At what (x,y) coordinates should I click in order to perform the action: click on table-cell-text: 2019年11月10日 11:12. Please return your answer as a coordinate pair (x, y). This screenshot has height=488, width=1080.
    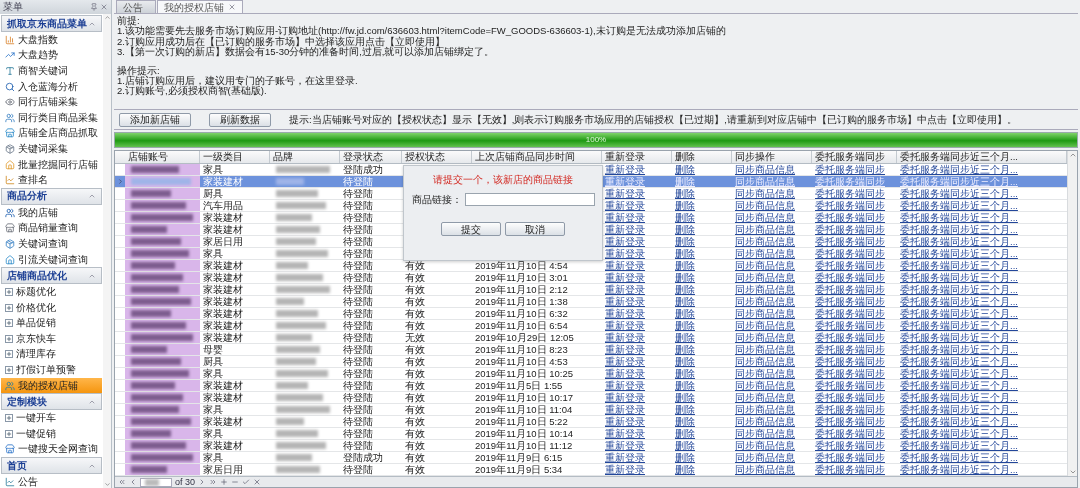
    Looking at the image, I should click on (524, 445).